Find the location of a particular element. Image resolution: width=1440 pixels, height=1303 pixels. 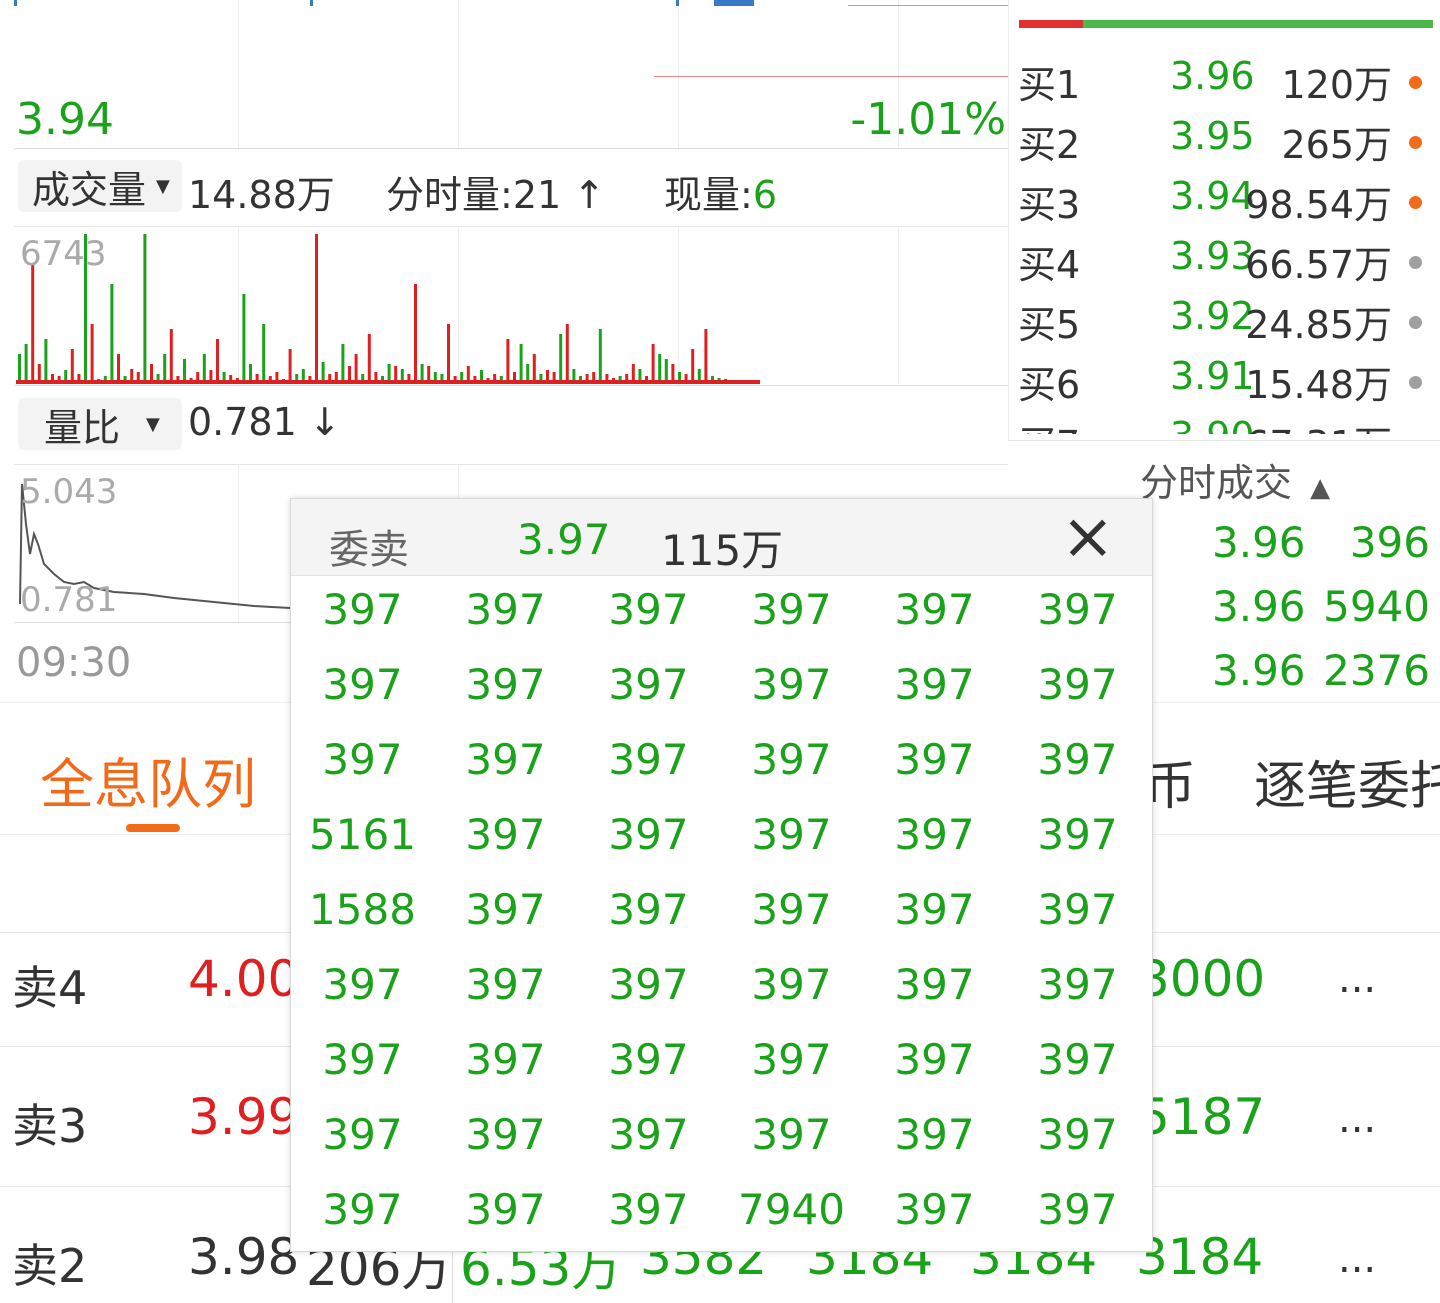

bid-row: 买6 3.91 15.48万 is located at coordinates (1229, 384).